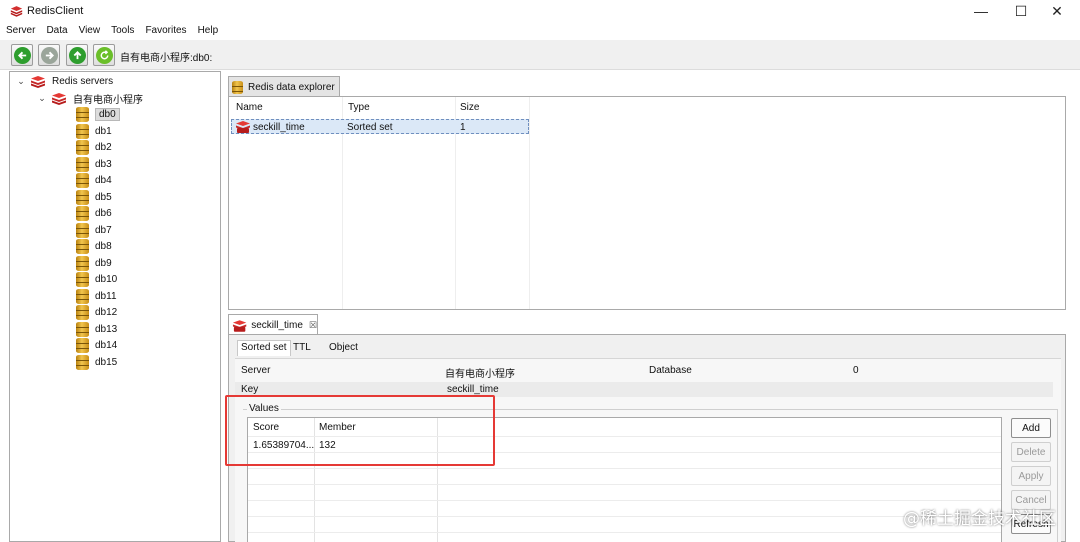  Describe the element at coordinates (107, 114) in the screenshot. I see `tree-db-label: db0` at that location.